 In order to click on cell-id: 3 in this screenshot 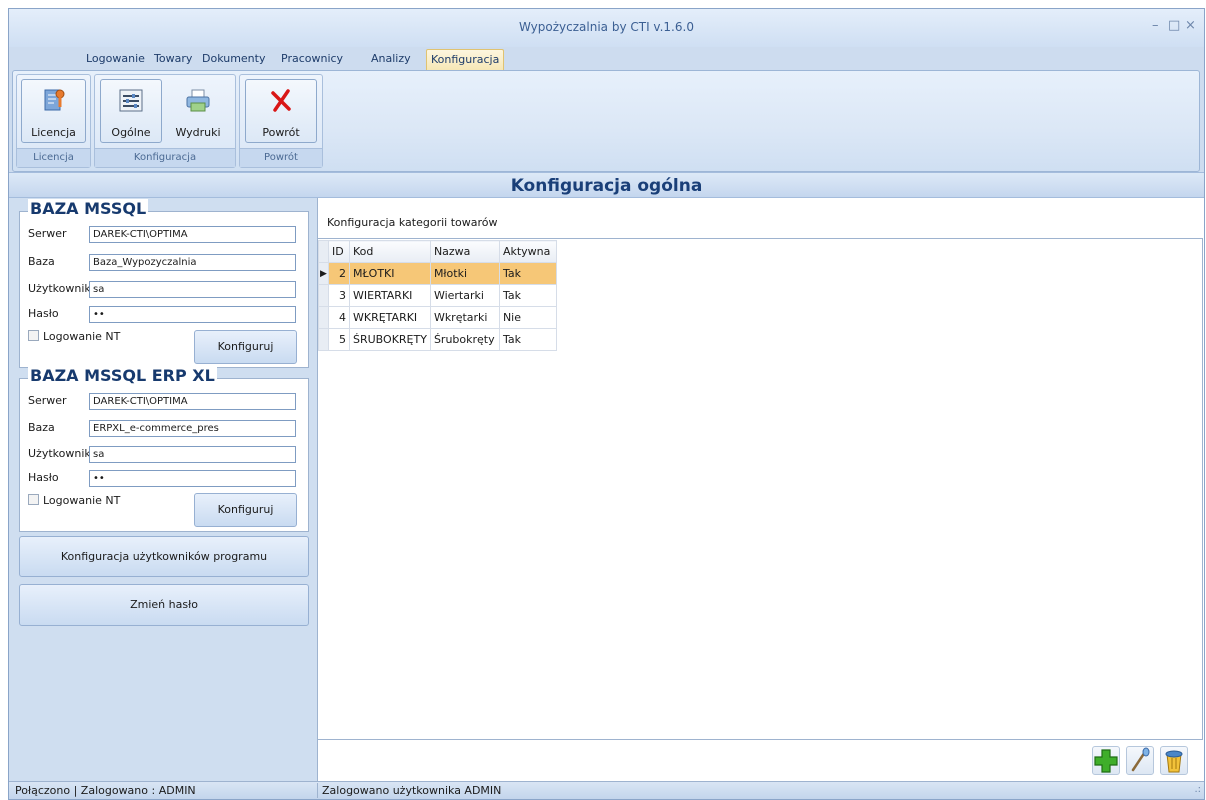, I will do `click(339, 295)`.